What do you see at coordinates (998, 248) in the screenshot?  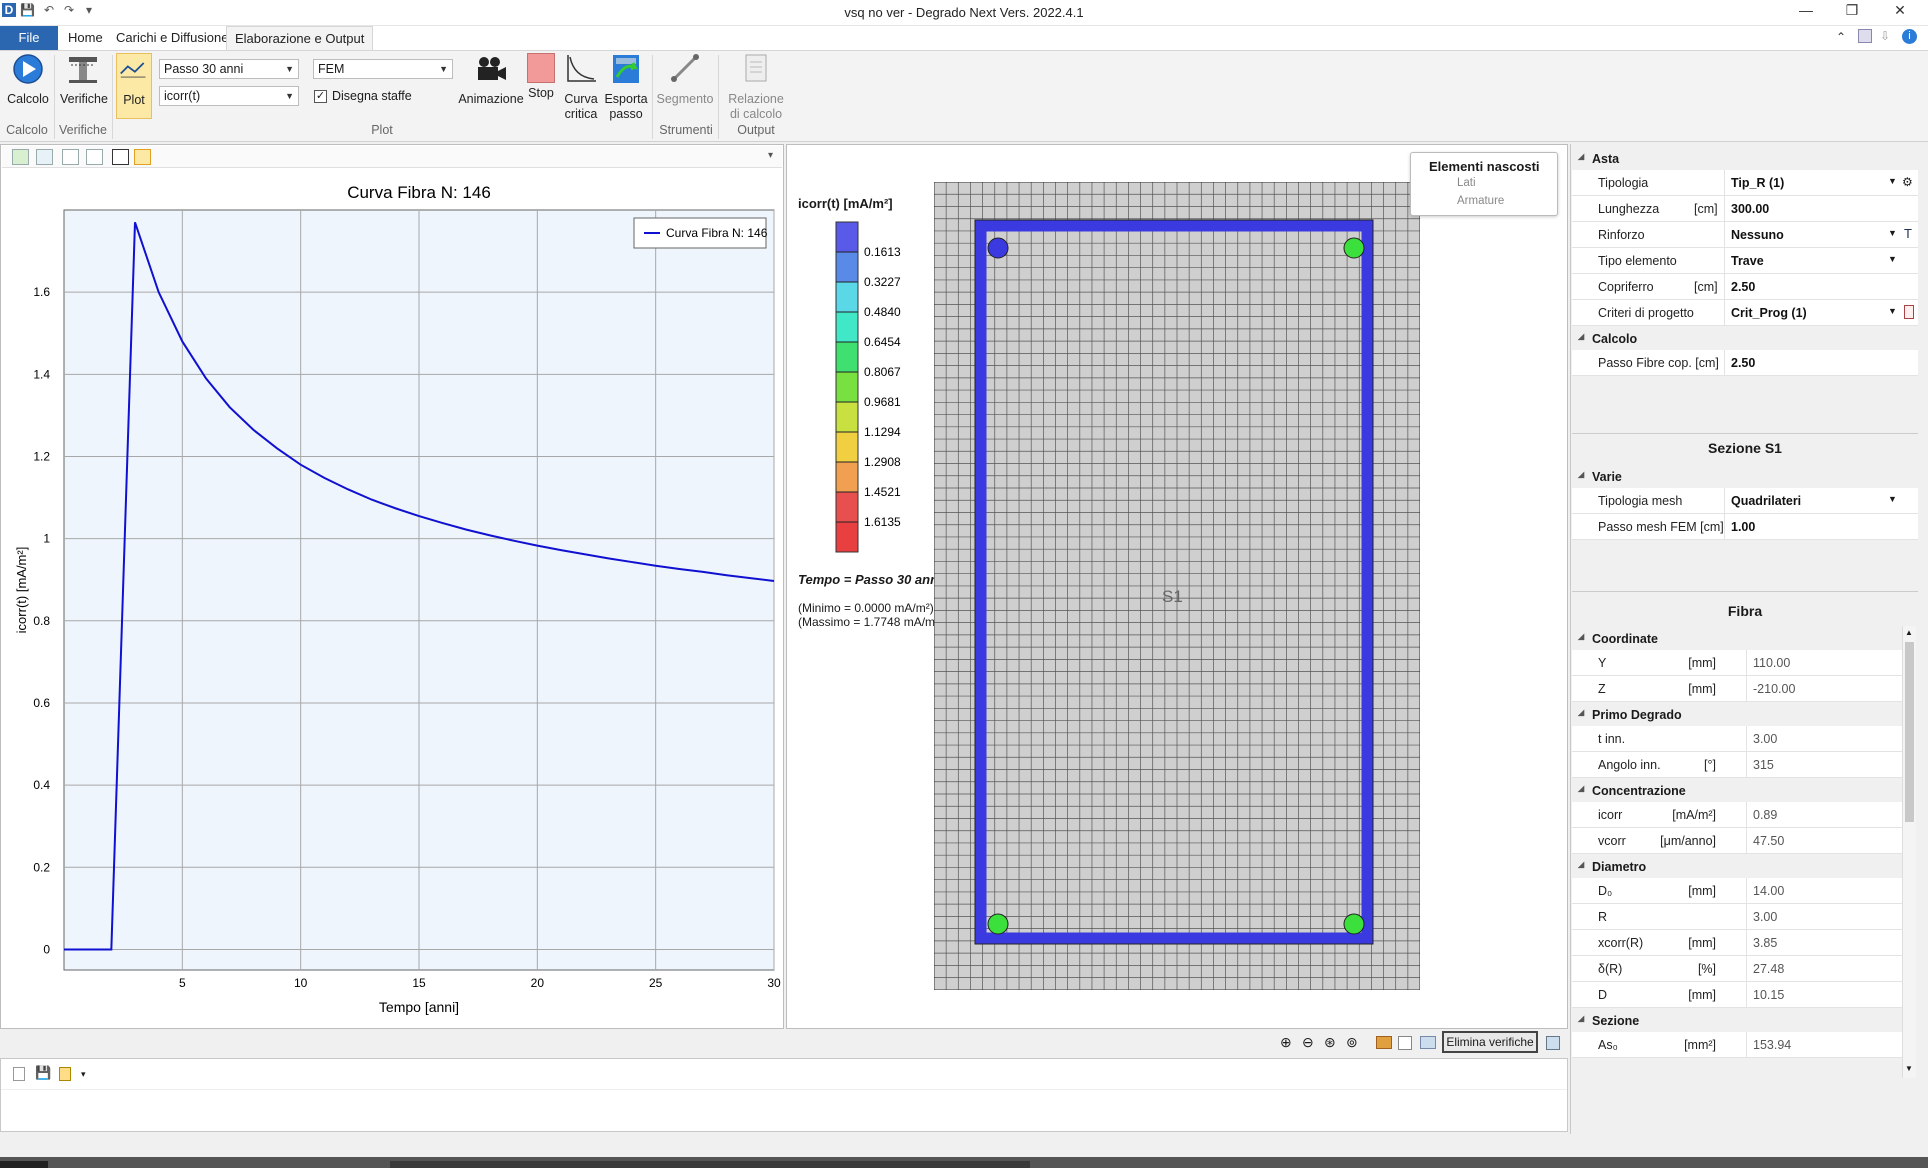 I see `bar-highlighted` at bounding box center [998, 248].